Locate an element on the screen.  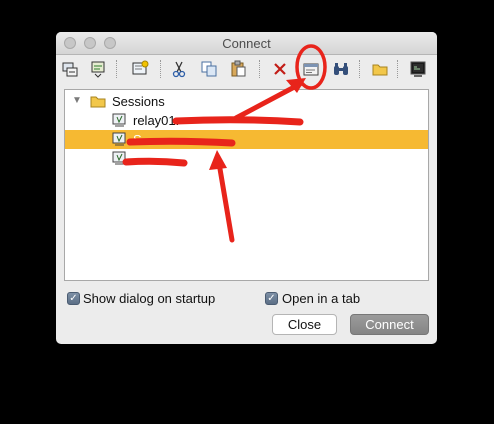
arrow-head is located at coordinates (218, 160).